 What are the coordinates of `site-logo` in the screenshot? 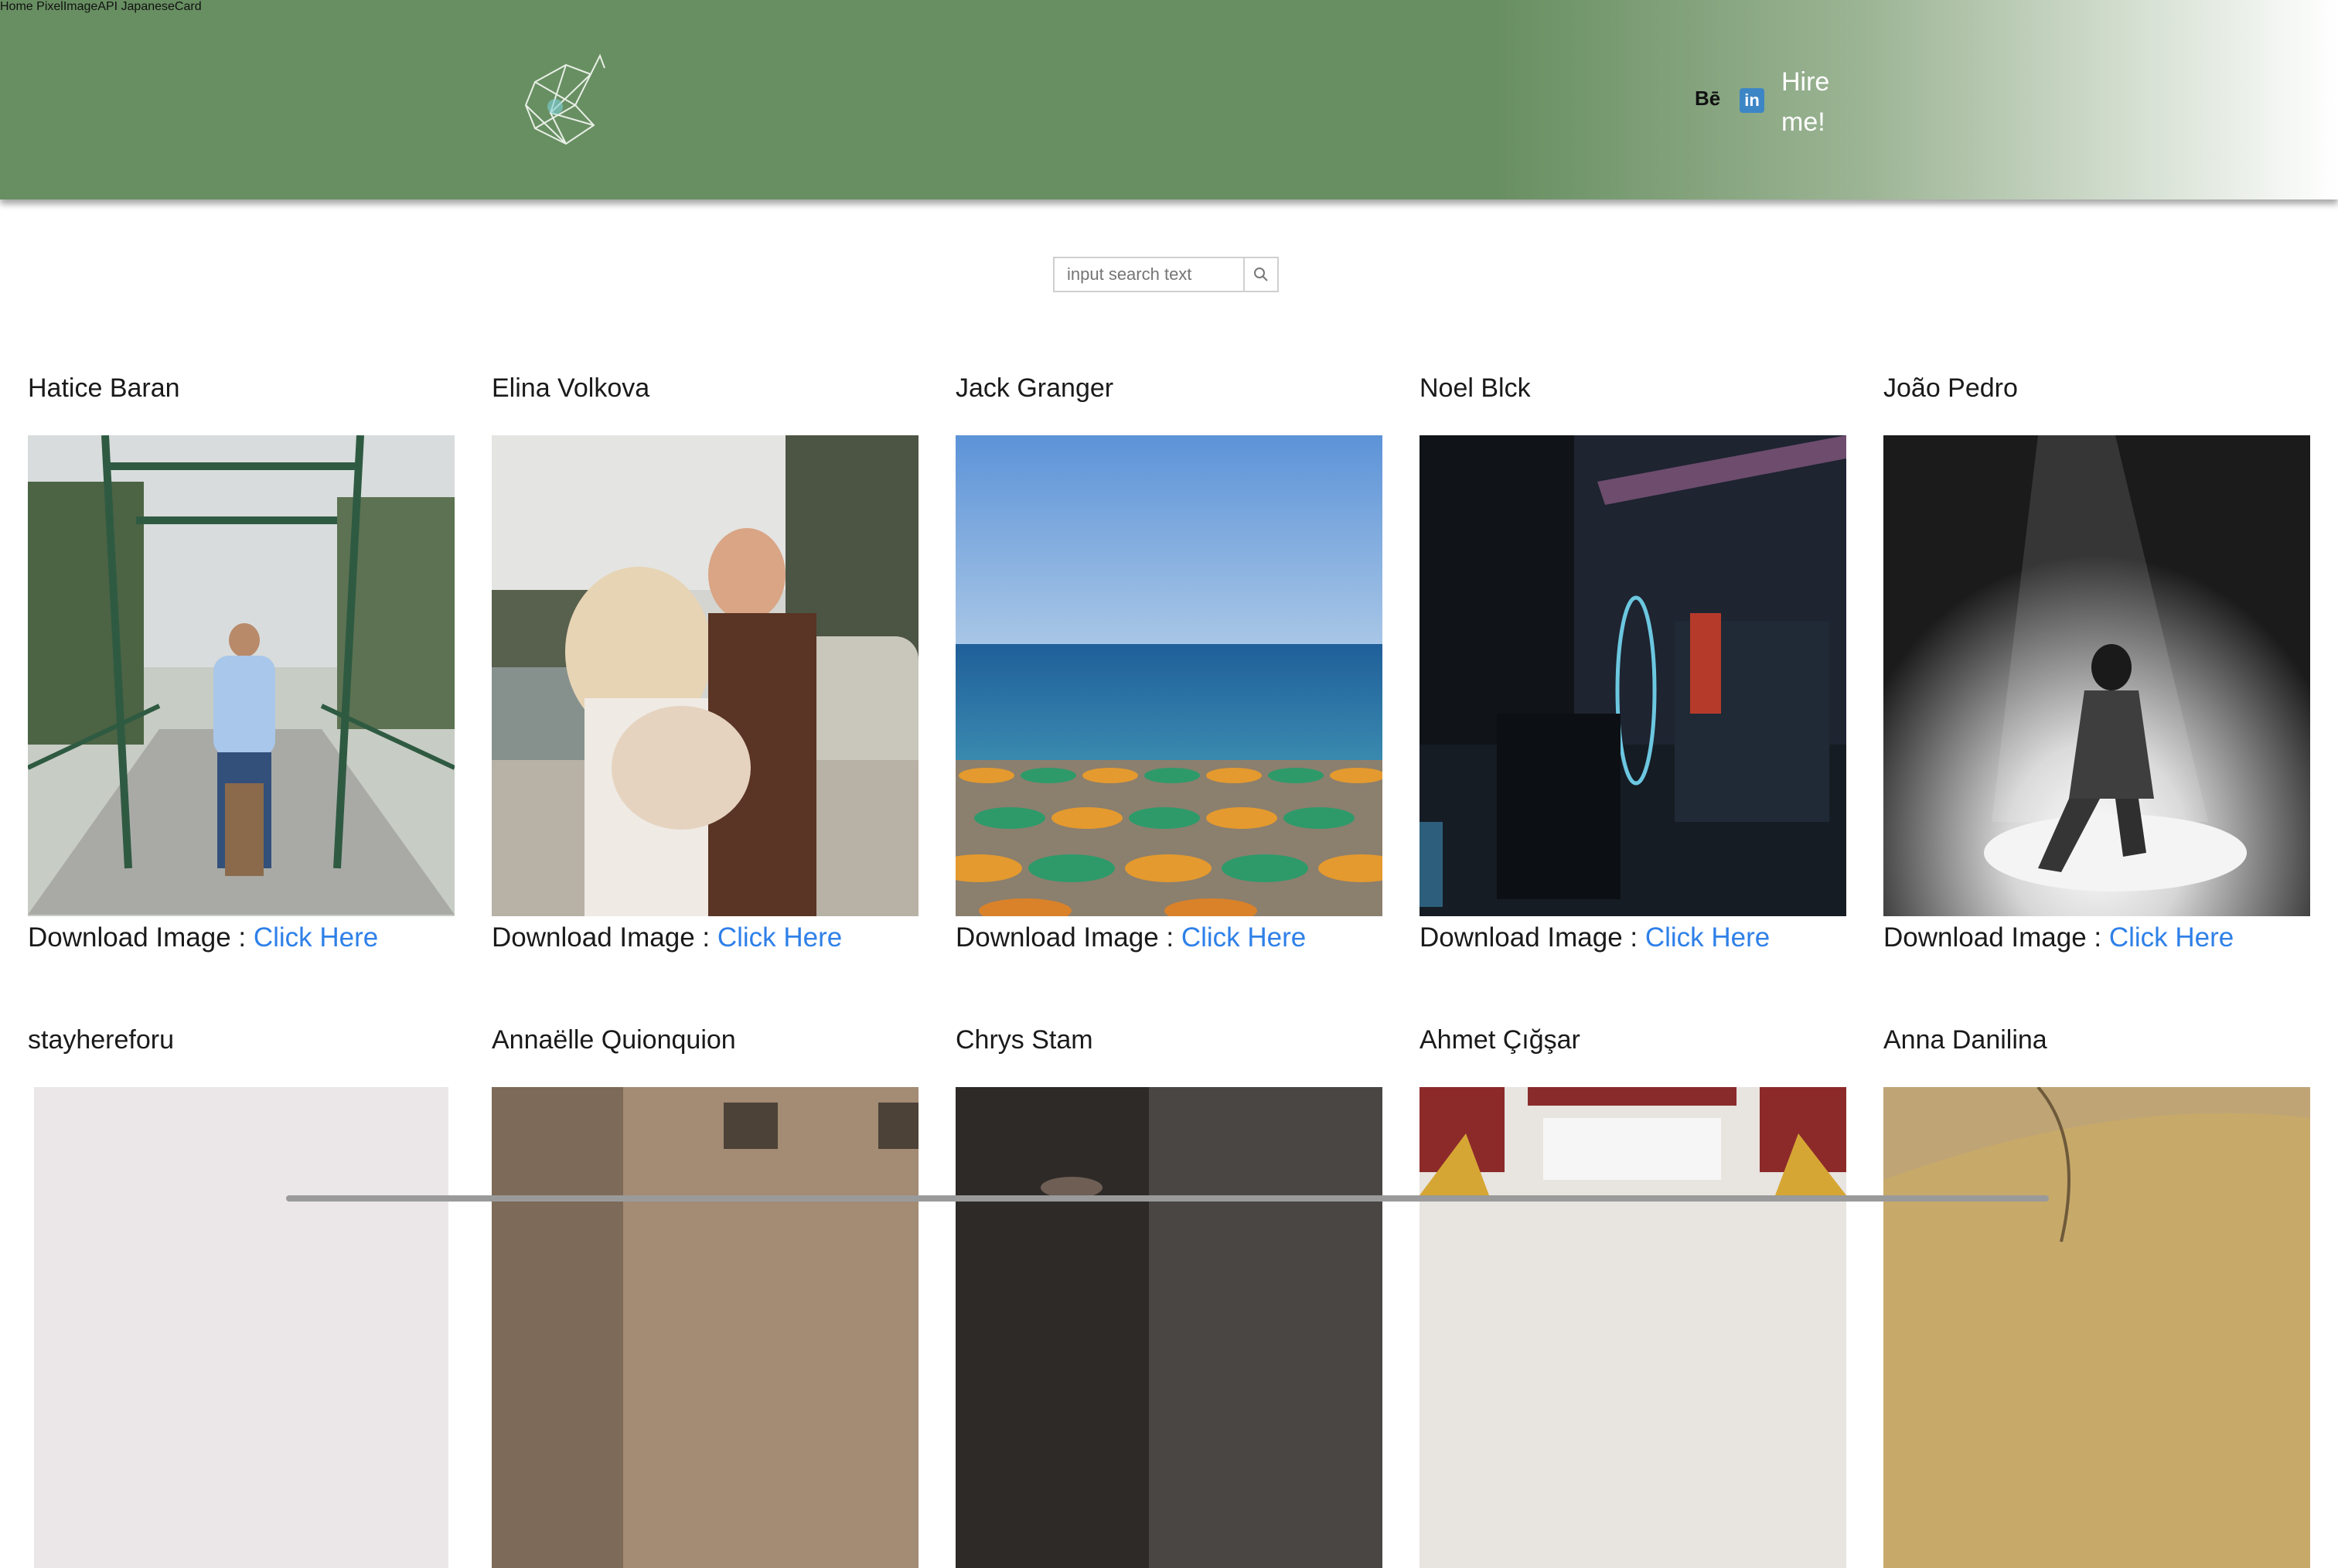 It's located at (565, 99).